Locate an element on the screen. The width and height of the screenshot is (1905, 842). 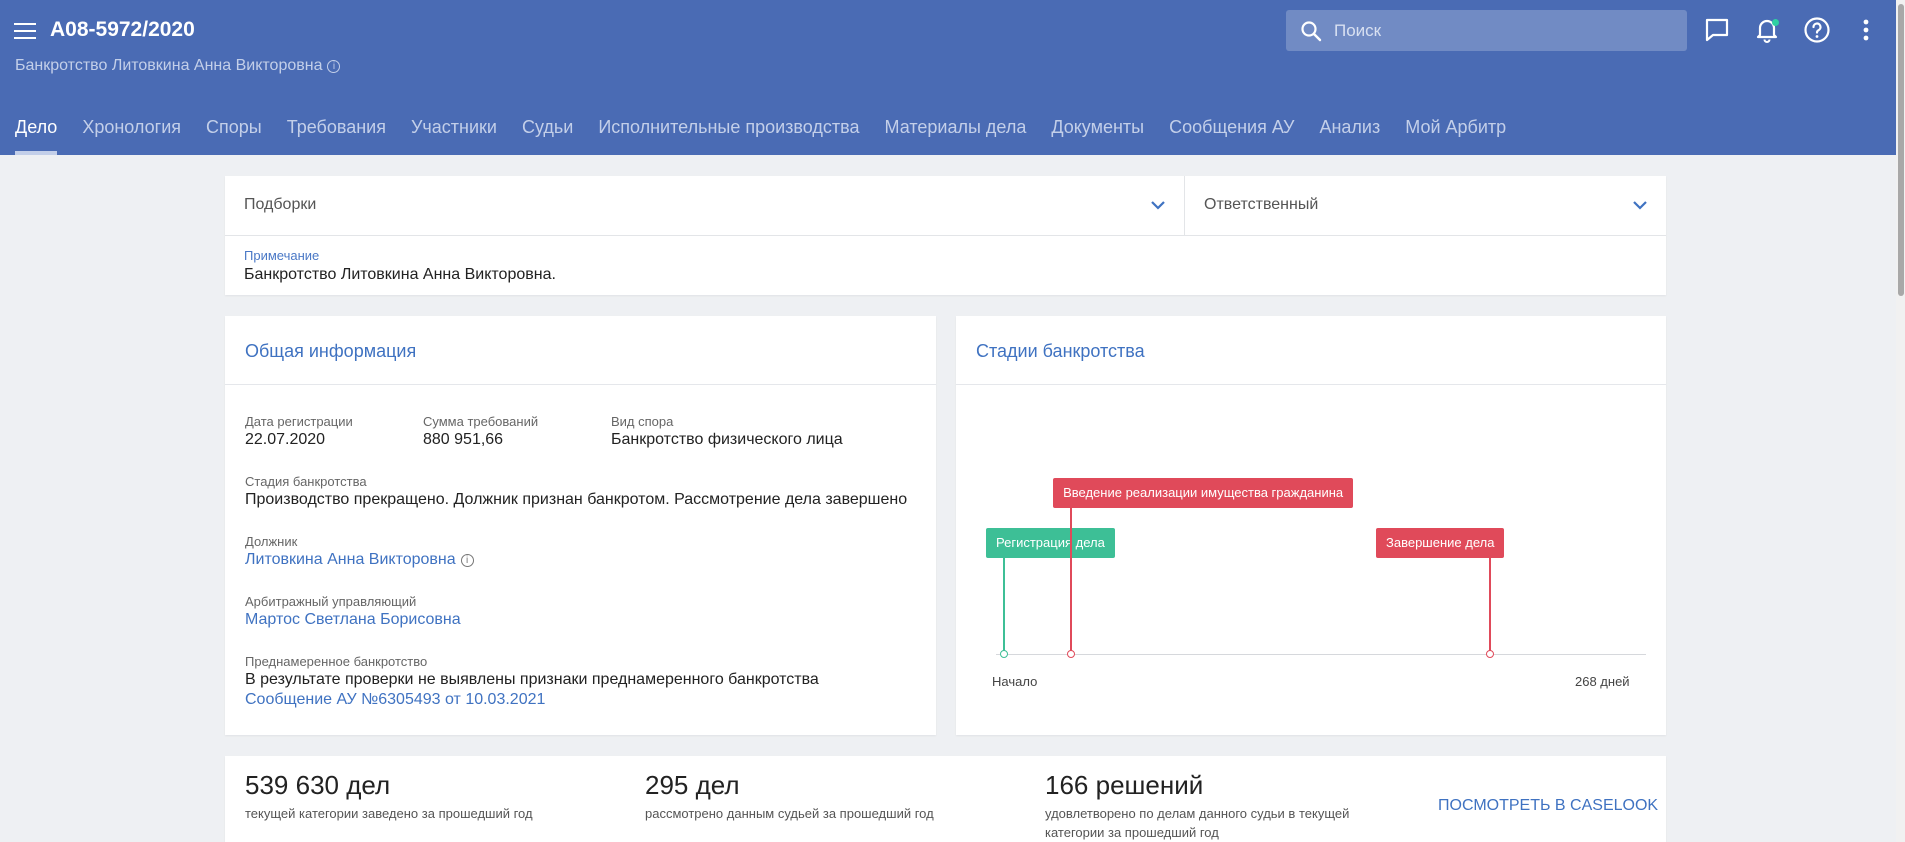
tab-au-messages: Сообщения АУ is located at coordinates (1231, 133).